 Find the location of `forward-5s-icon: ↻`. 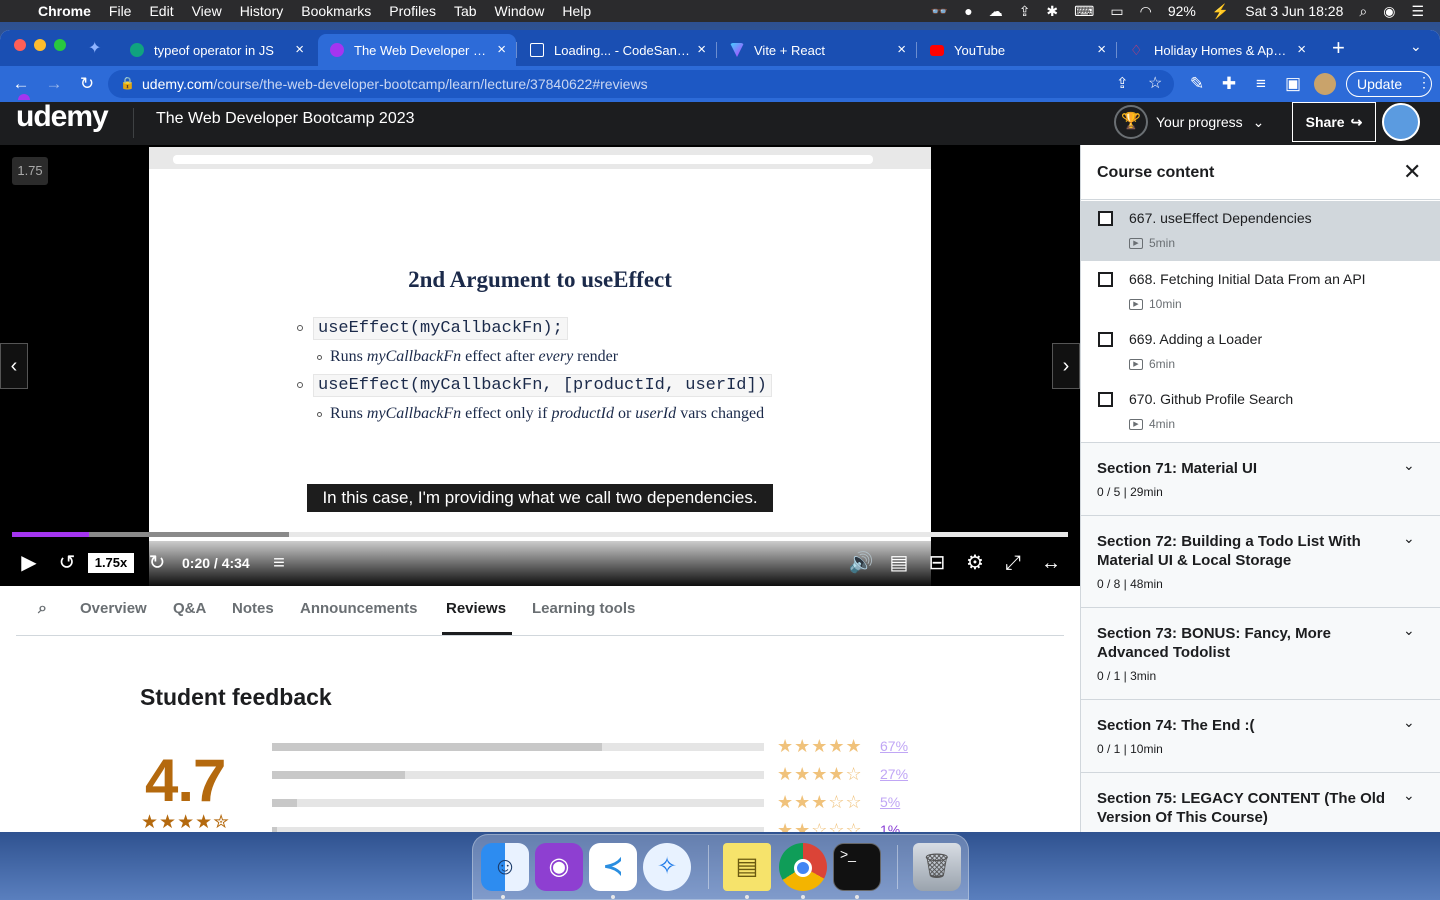

forward-5s-icon: ↻ is located at coordinates (157, 563).